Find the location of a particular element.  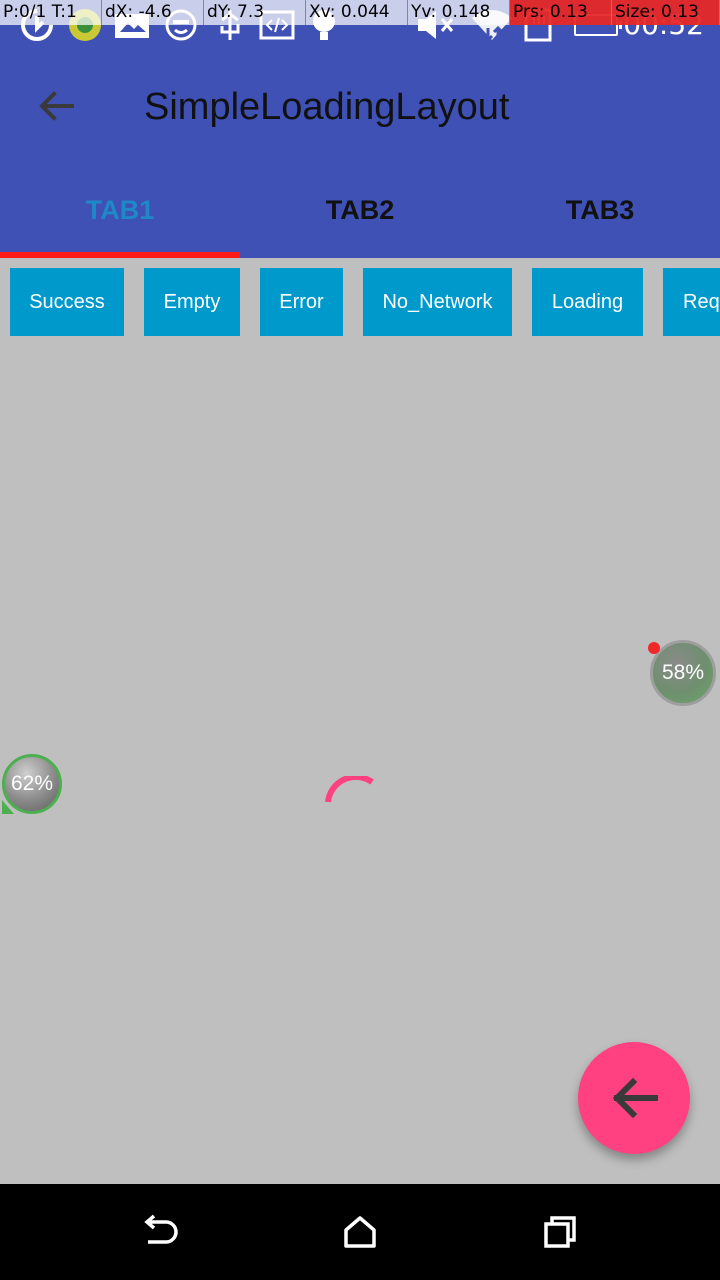

tab-bar: TAB1 TAB2 TAB3 is located at coordinates (360, 210).